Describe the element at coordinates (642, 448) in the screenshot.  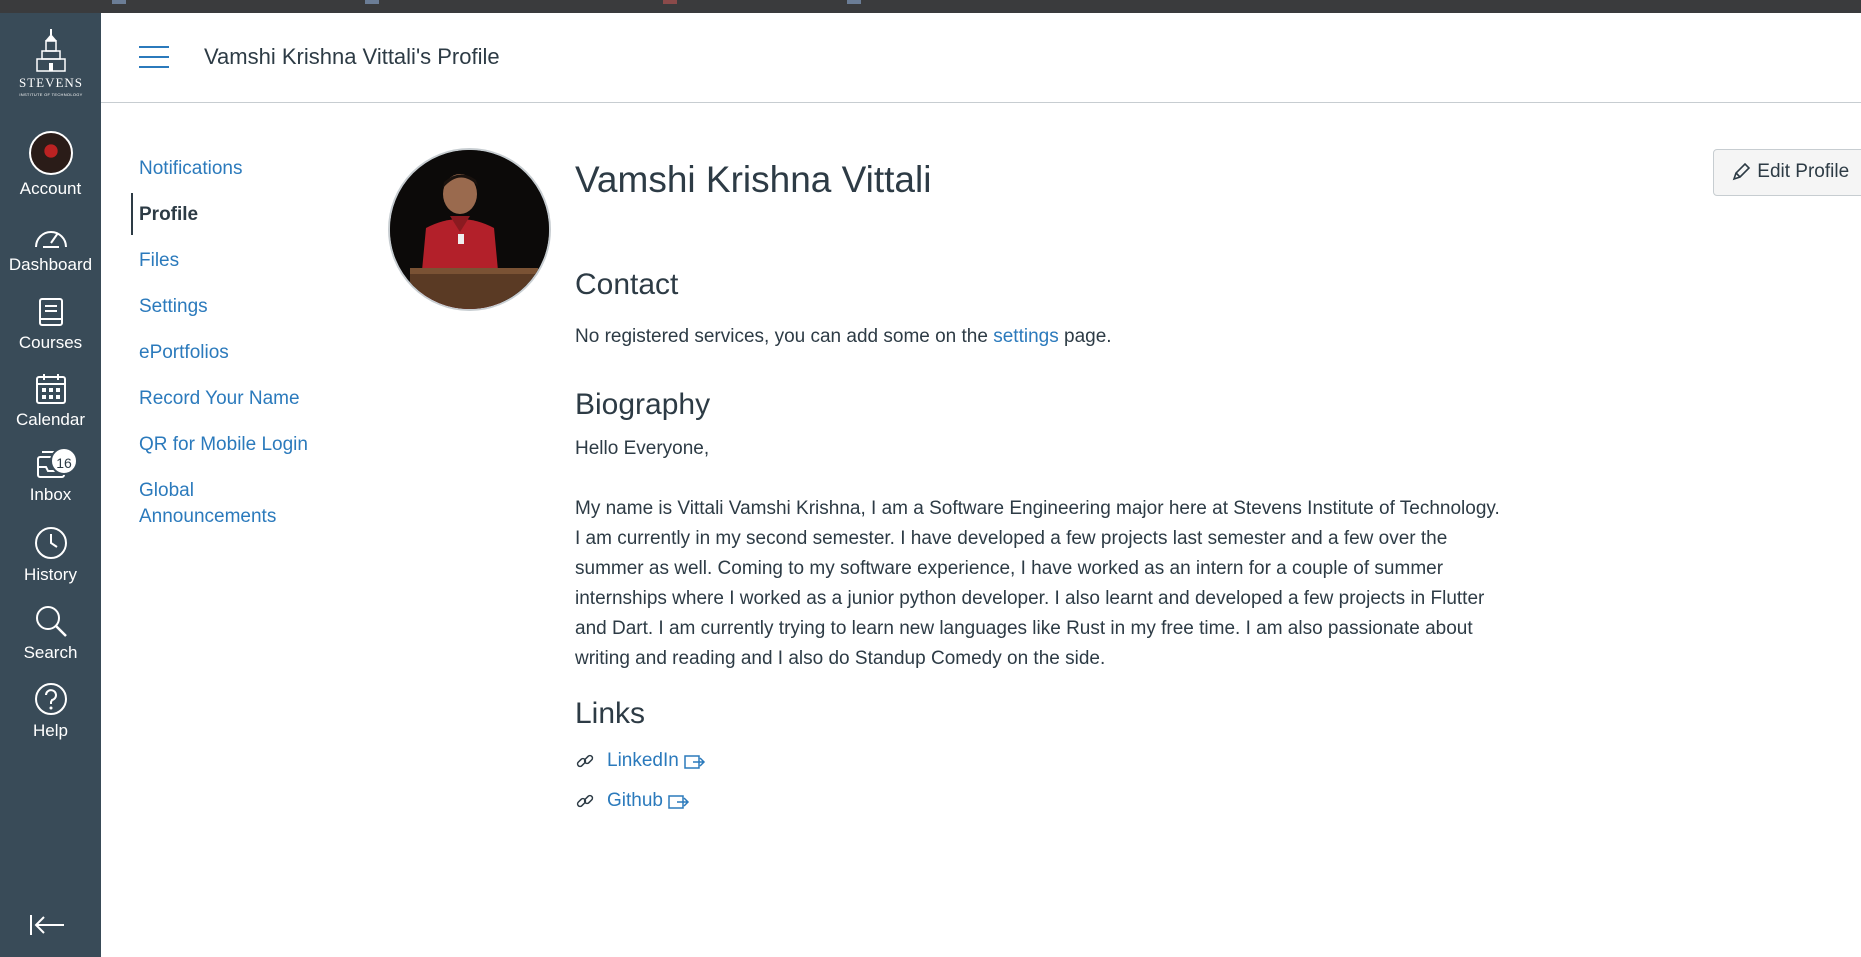
I see `biography-greeting: Hello Everyone,` at that location.